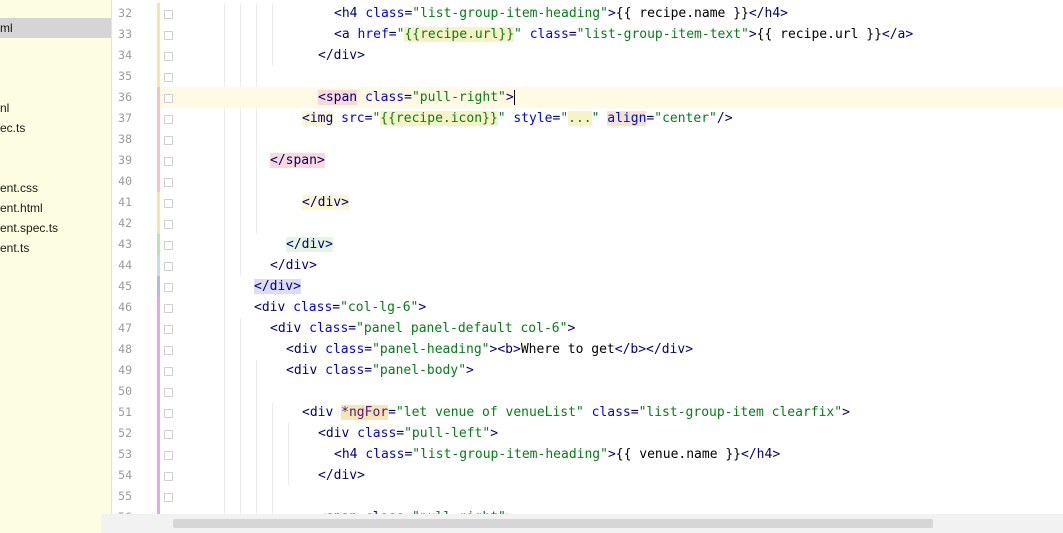 The image size is (1063, 533). I want to click on project-tree-file: ec.ts, so click(12, 128).